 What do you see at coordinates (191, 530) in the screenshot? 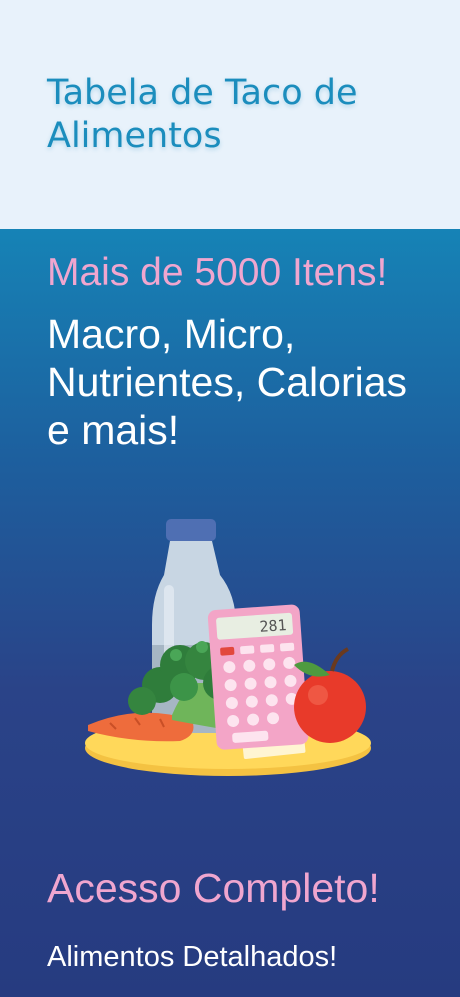
I see `bottle-cap` at bounding box center [191, 530].